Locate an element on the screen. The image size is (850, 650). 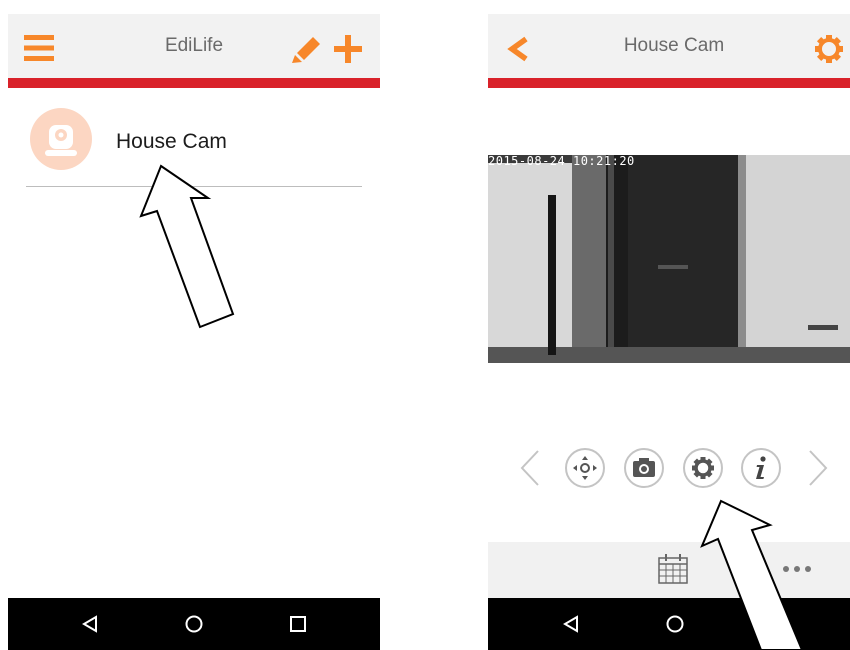
bottom-action-bar is located at coordinates (669, 570).